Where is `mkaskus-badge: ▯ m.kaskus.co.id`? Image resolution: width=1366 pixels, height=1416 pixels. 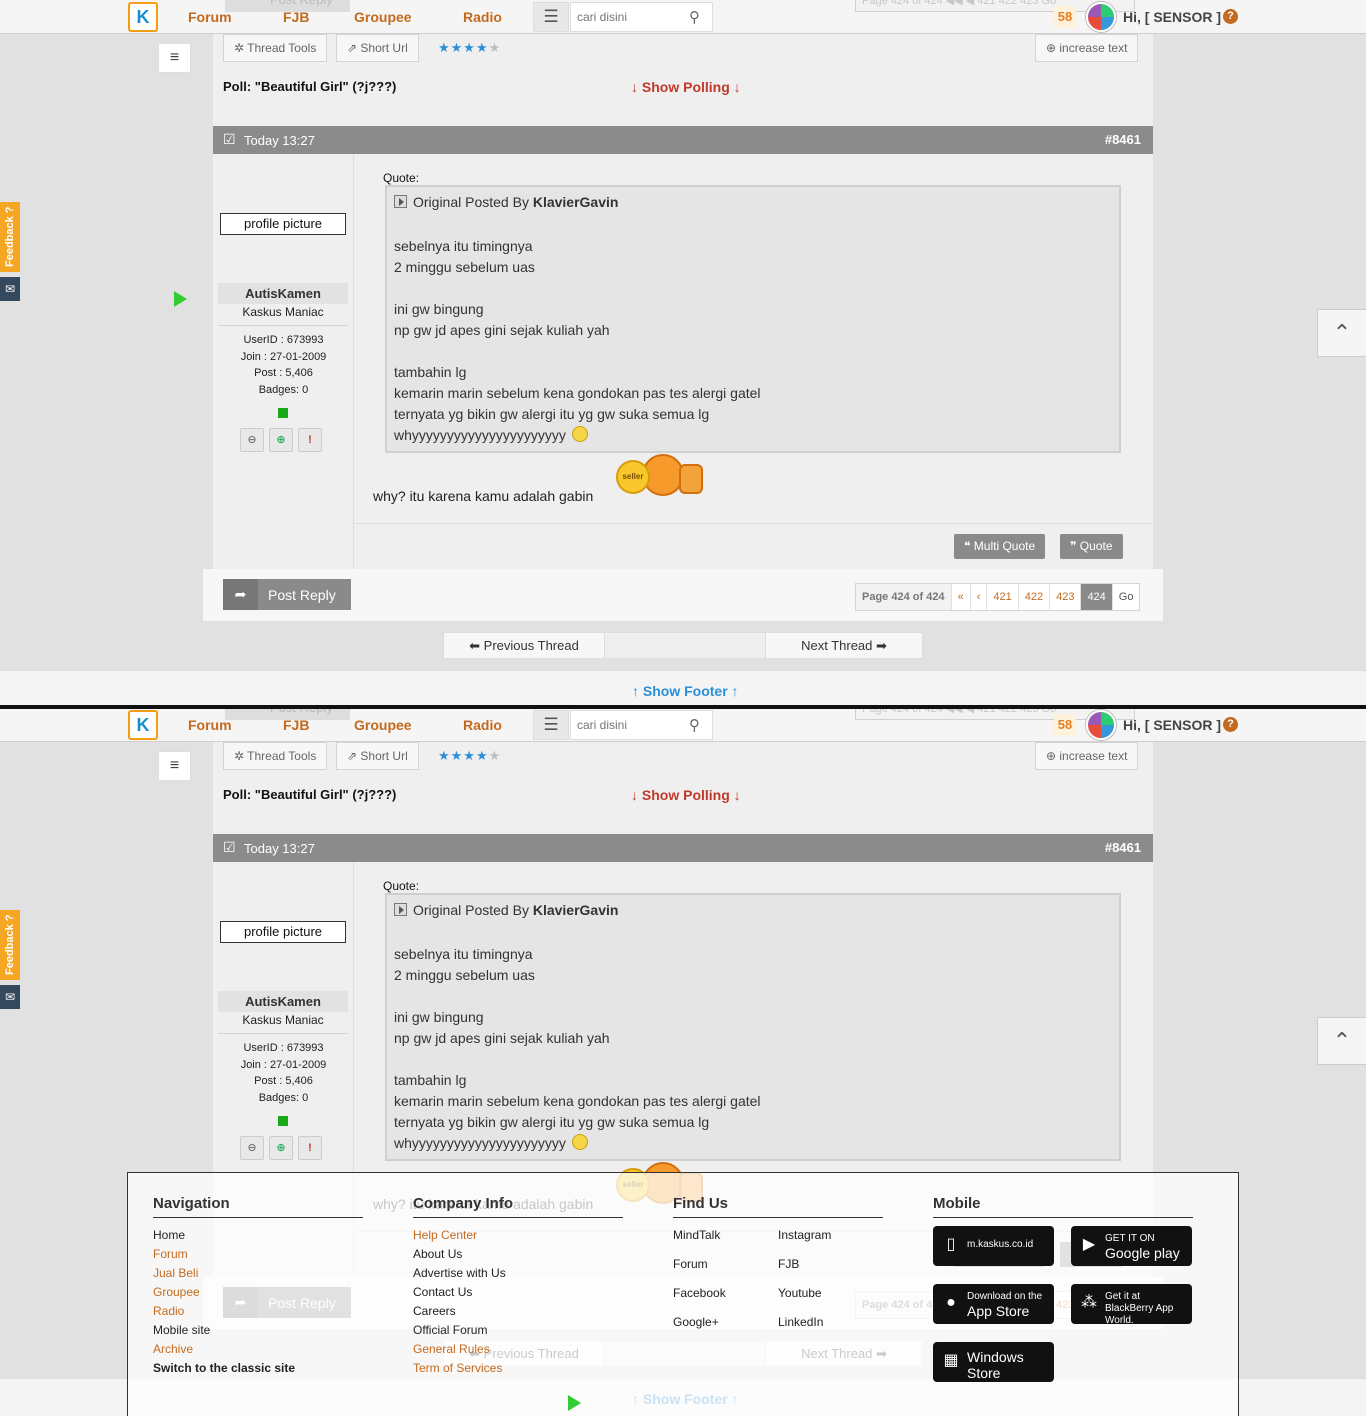
mkaskus-badge: ▯ m.kaskus.co.id is located at coordinates (993, 1246).